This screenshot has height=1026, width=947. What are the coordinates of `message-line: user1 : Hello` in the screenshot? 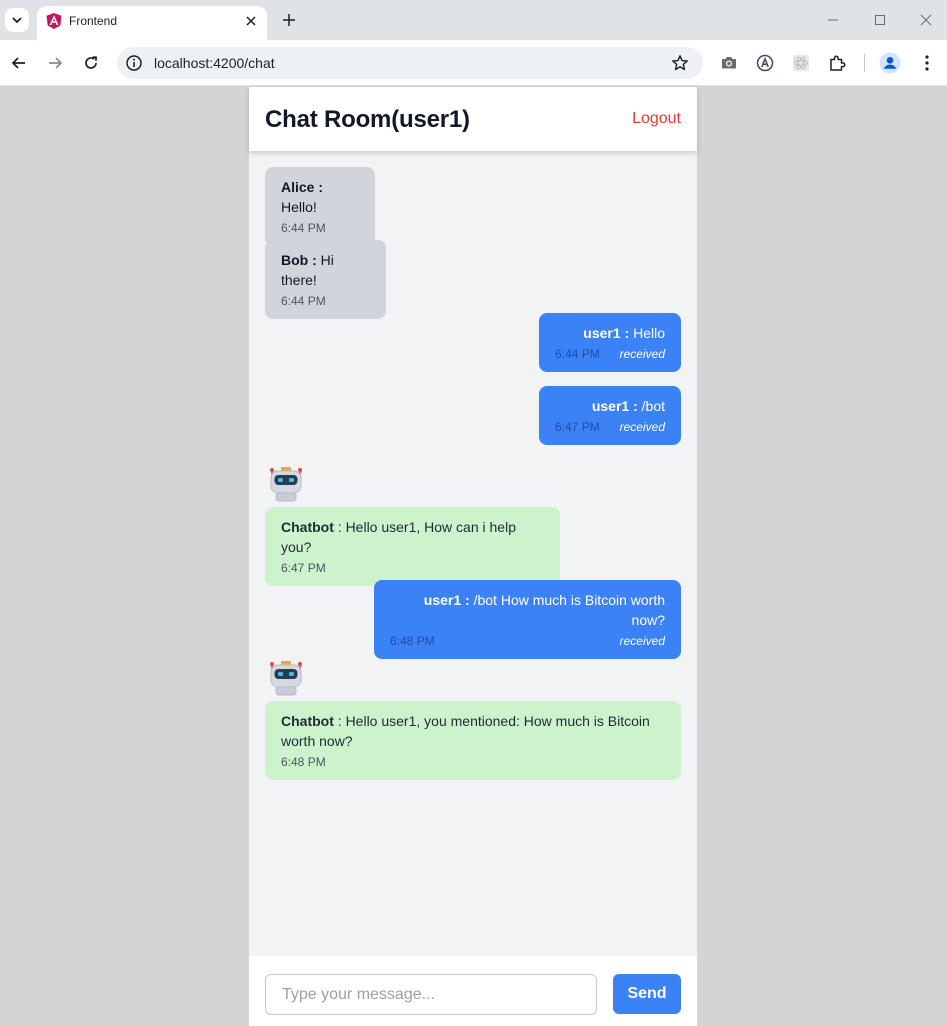 It's located at (610, 333).